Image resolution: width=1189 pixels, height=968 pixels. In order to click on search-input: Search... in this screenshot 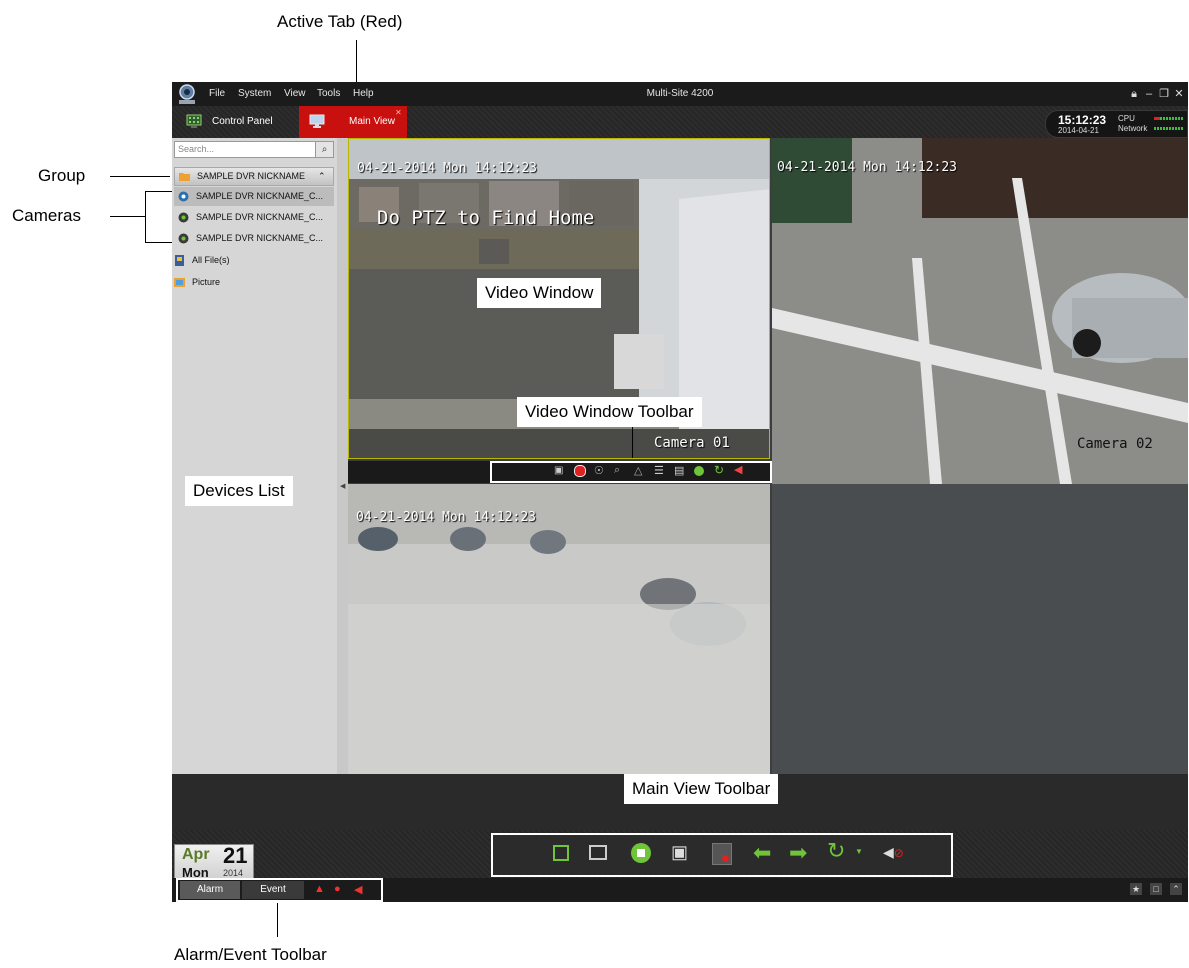, I will do `click(196, 149)`.